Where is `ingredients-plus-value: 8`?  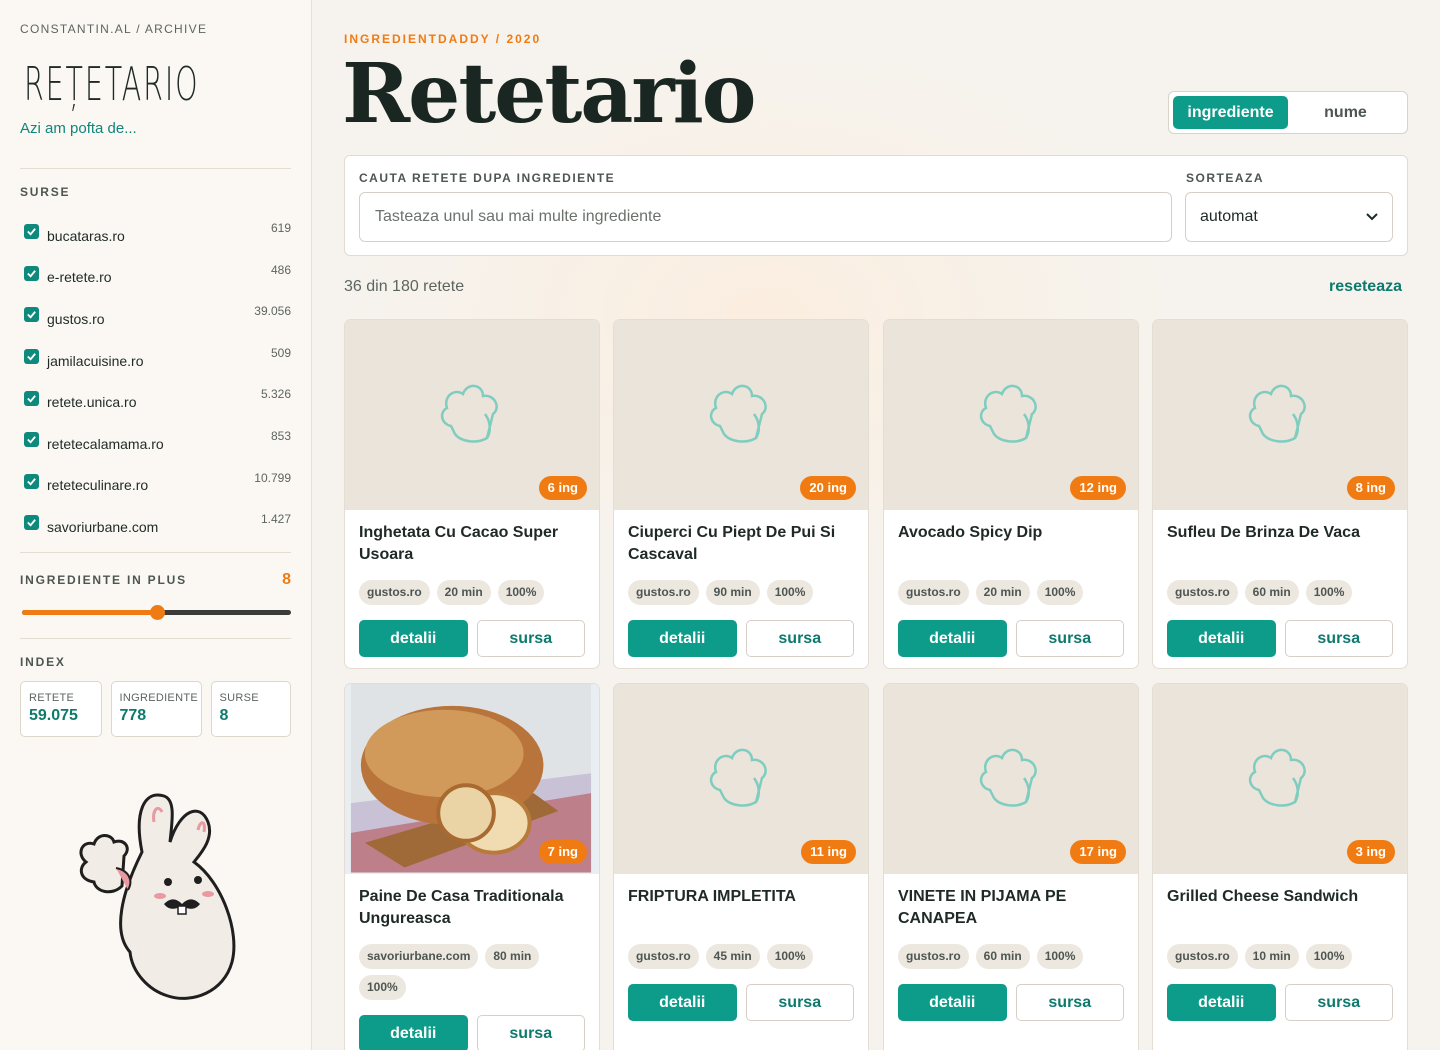 ingredients-plus-value: 8 is located at coordinates (286, 579).